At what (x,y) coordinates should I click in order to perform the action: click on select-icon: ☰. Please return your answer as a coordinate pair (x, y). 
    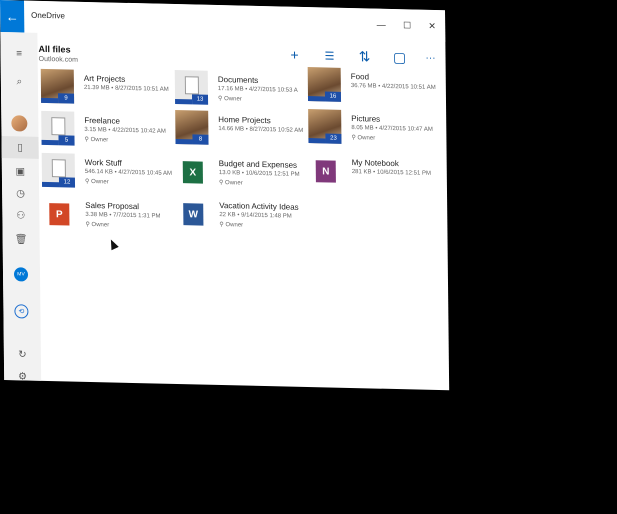
    Looking at the image, I should click on (329, 55).